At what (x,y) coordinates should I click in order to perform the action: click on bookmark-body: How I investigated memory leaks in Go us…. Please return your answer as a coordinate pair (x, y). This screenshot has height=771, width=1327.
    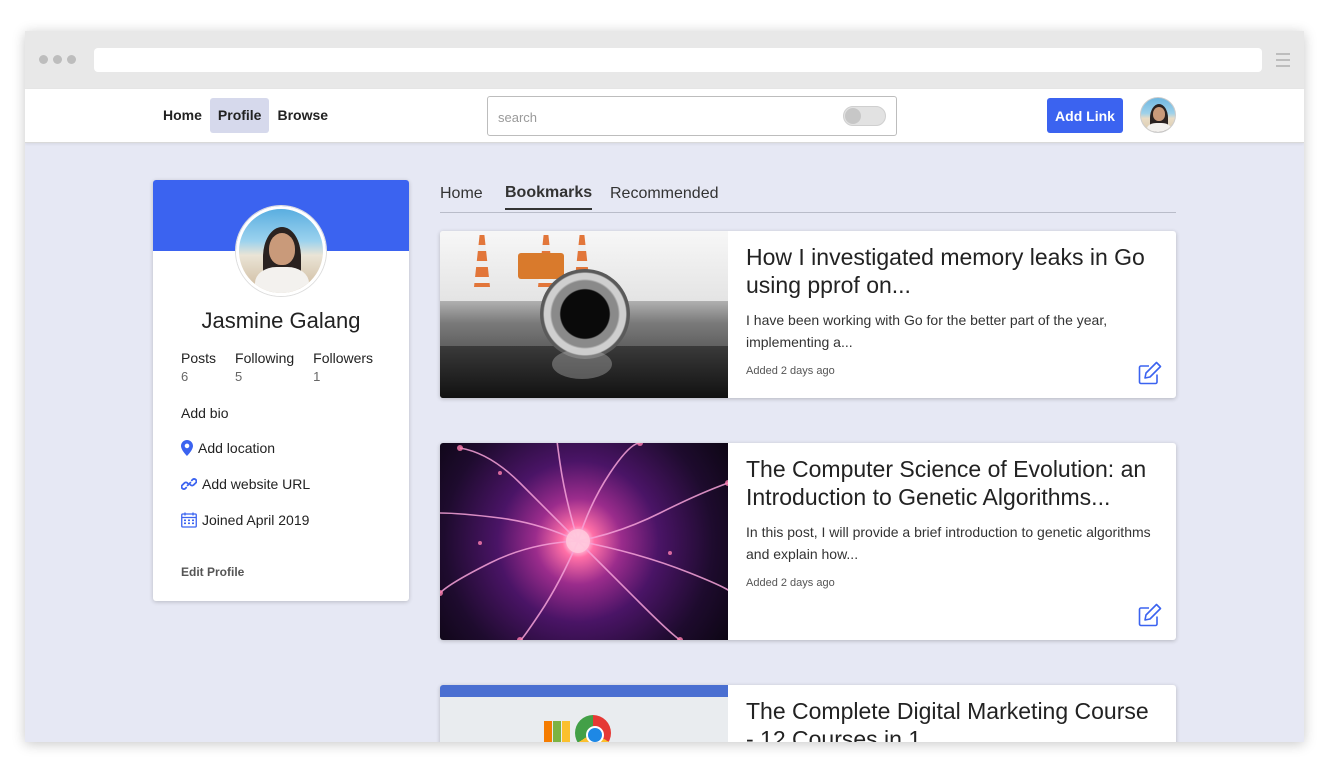
    Looking at the image, I should click on (951, 310).